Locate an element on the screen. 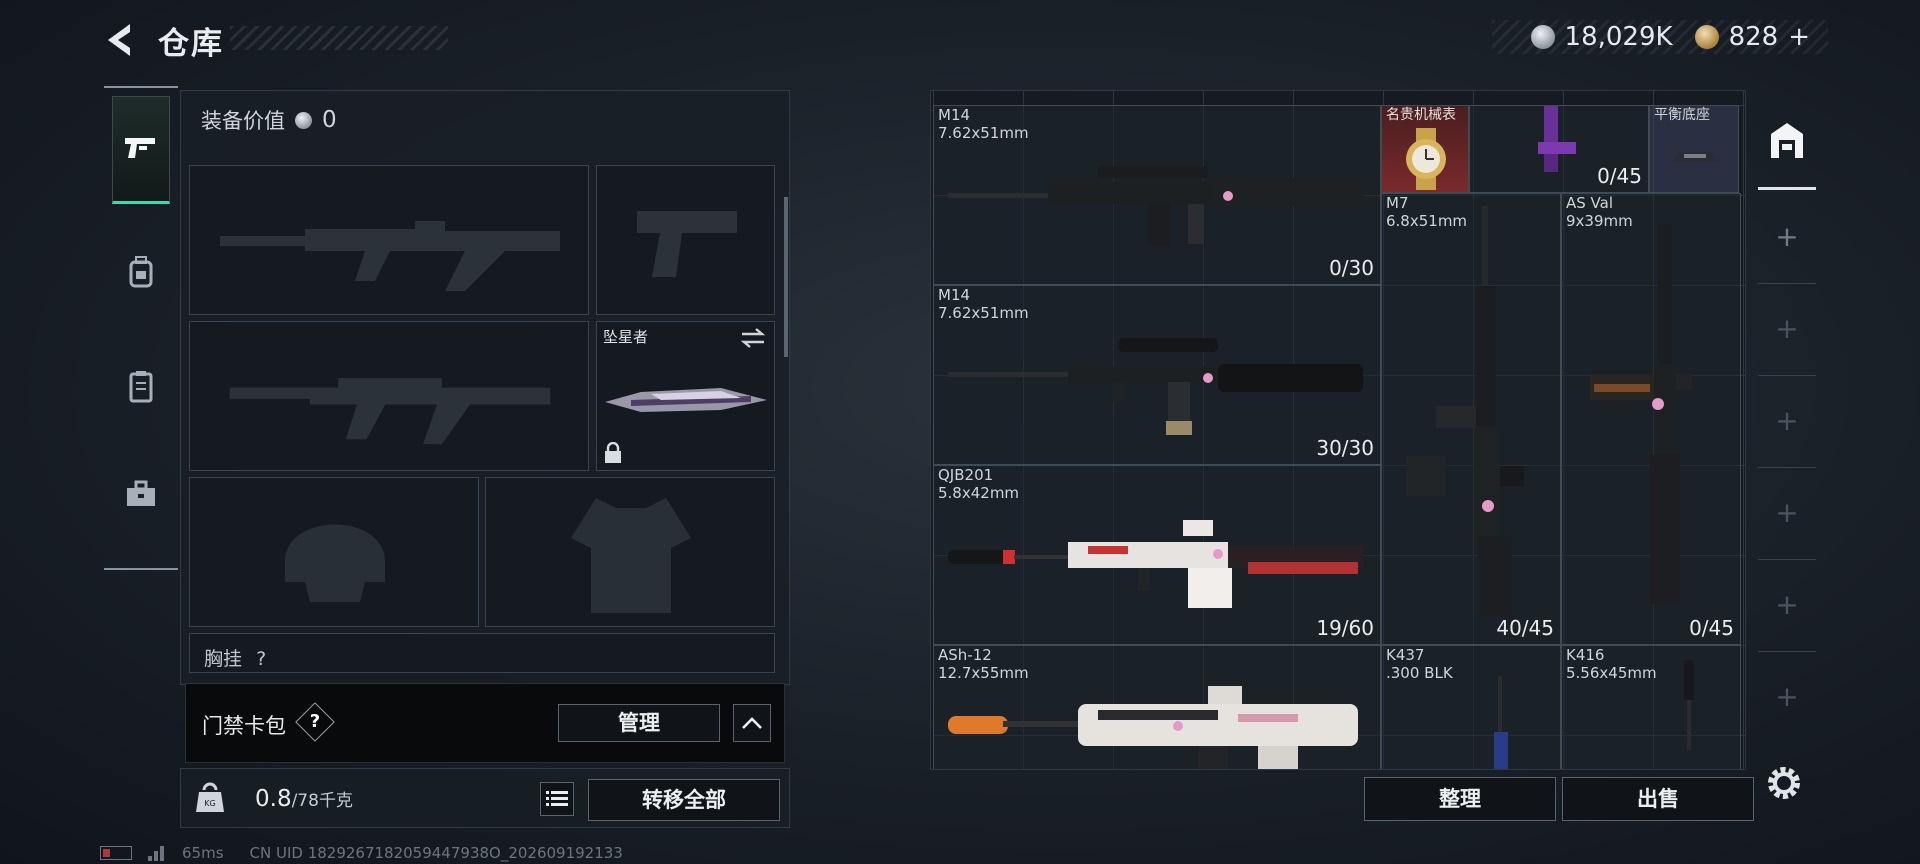 This screenshot has width=1920, height=864. stash-item-m14-2: M14 7.62x51mm 30/30 is located at coordinates (1157, 375).